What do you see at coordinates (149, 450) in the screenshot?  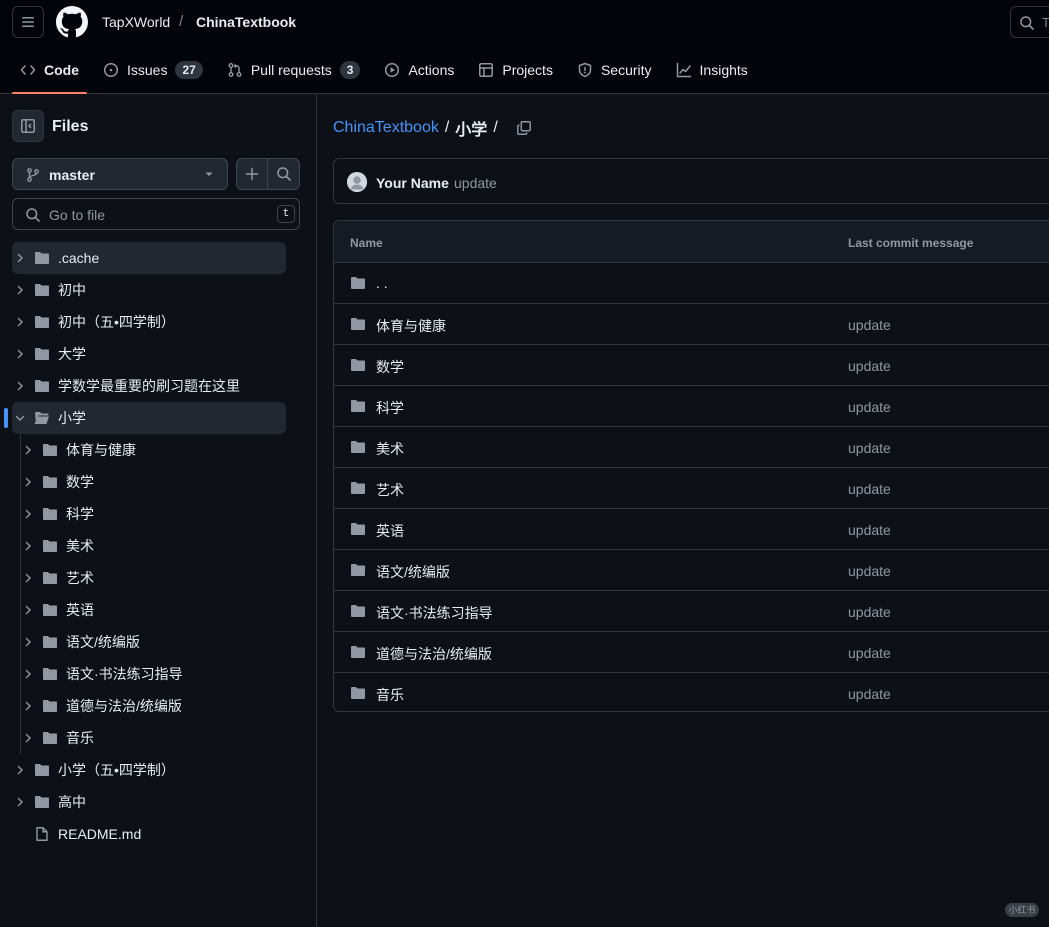 I see `tree-child-tiyu: 体育与健康` at bounding box center [149, 450].